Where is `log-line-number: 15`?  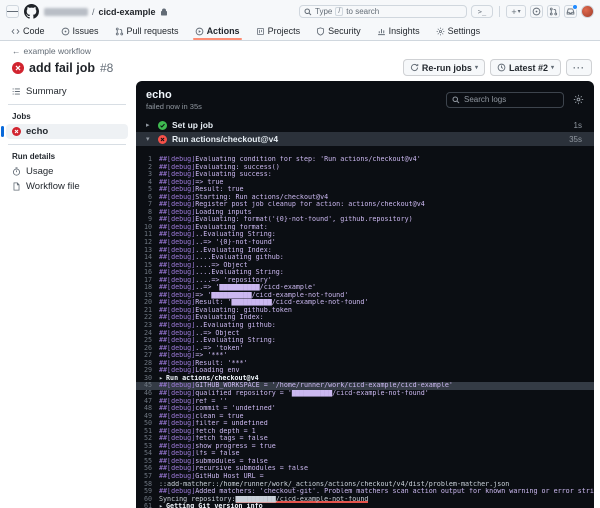
log-line-number: 15 is located at coordinates (144, 266).